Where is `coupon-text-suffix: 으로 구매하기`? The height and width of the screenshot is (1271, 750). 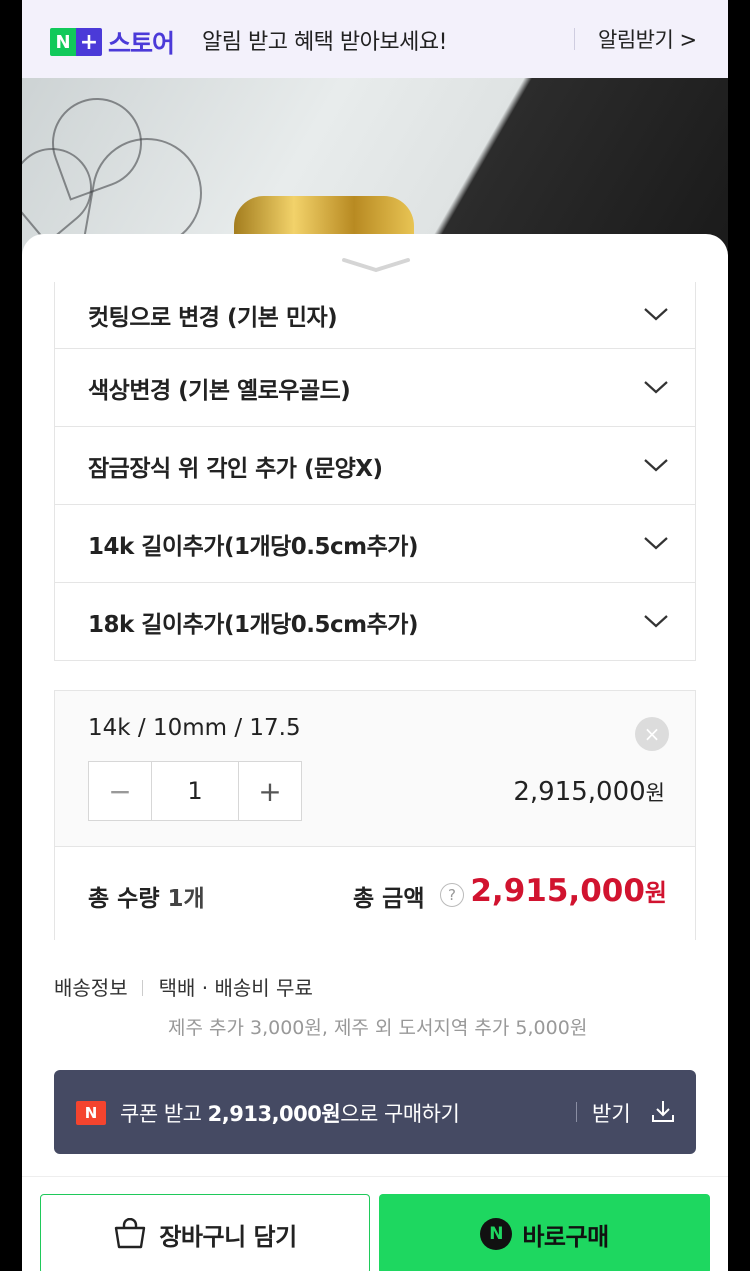 coupon-text-suffix: 으로 구매하기 is located at coordinates (400, 1114).